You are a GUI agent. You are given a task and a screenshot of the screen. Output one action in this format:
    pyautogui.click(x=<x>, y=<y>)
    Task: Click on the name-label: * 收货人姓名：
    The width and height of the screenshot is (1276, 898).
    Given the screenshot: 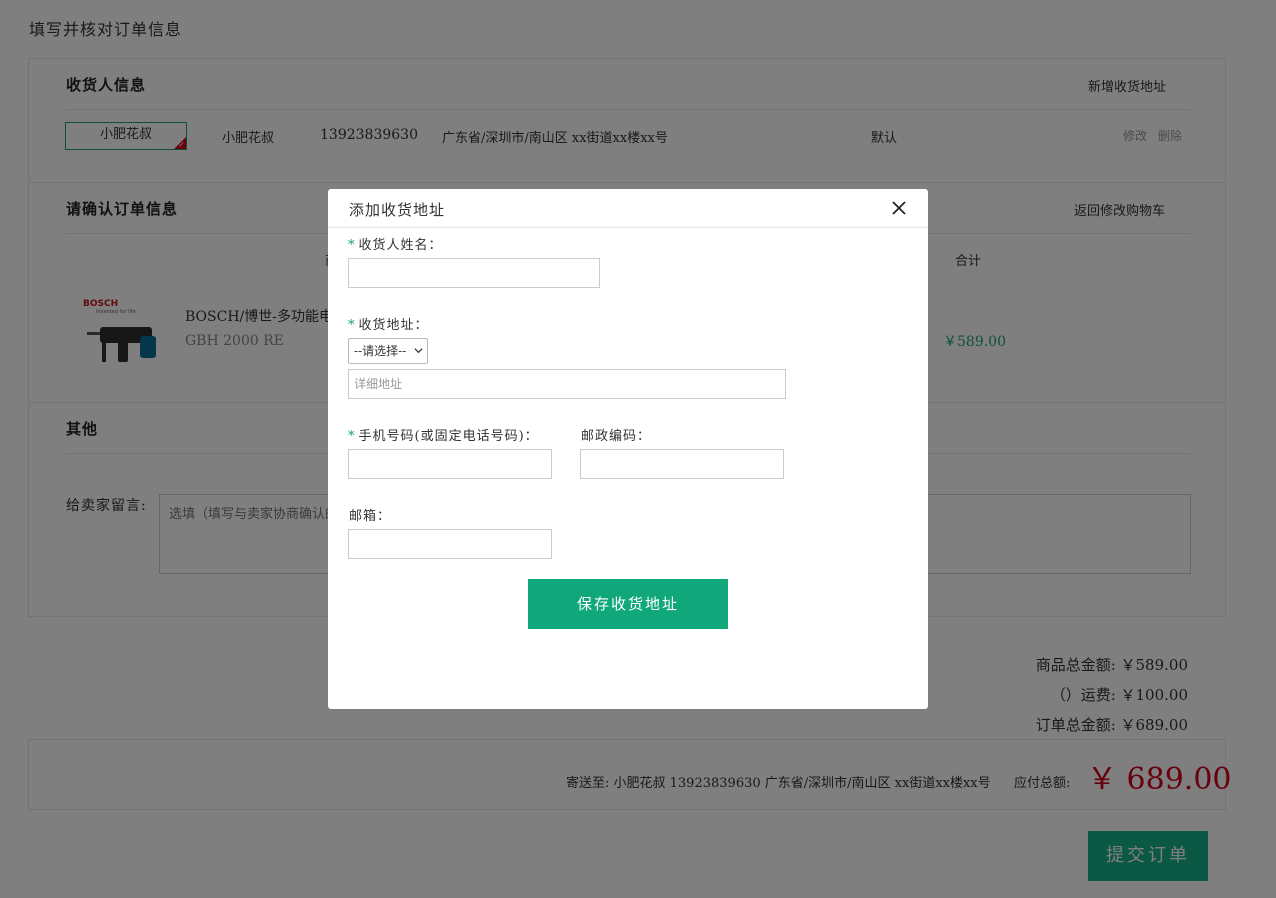 What is the action you would take?
    pyautogui.click(x=395, y=243)
    